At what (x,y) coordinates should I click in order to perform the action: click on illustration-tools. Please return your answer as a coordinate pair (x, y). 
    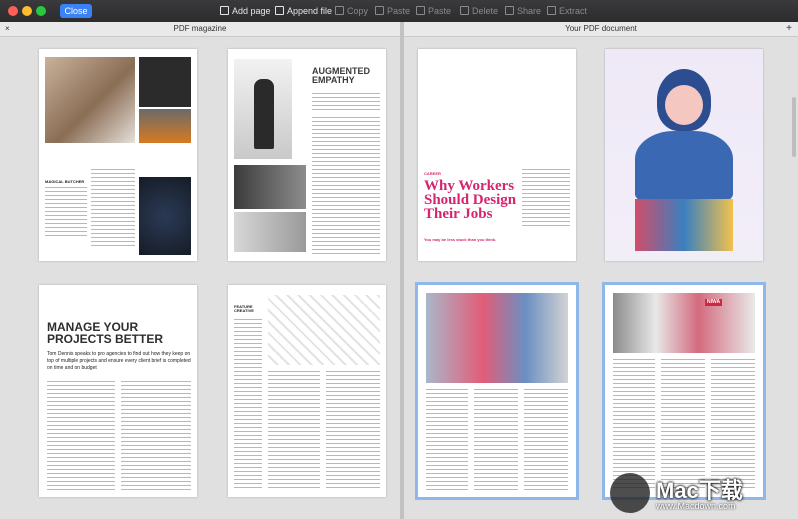
    Looking at the image, I should click on (684, 225).